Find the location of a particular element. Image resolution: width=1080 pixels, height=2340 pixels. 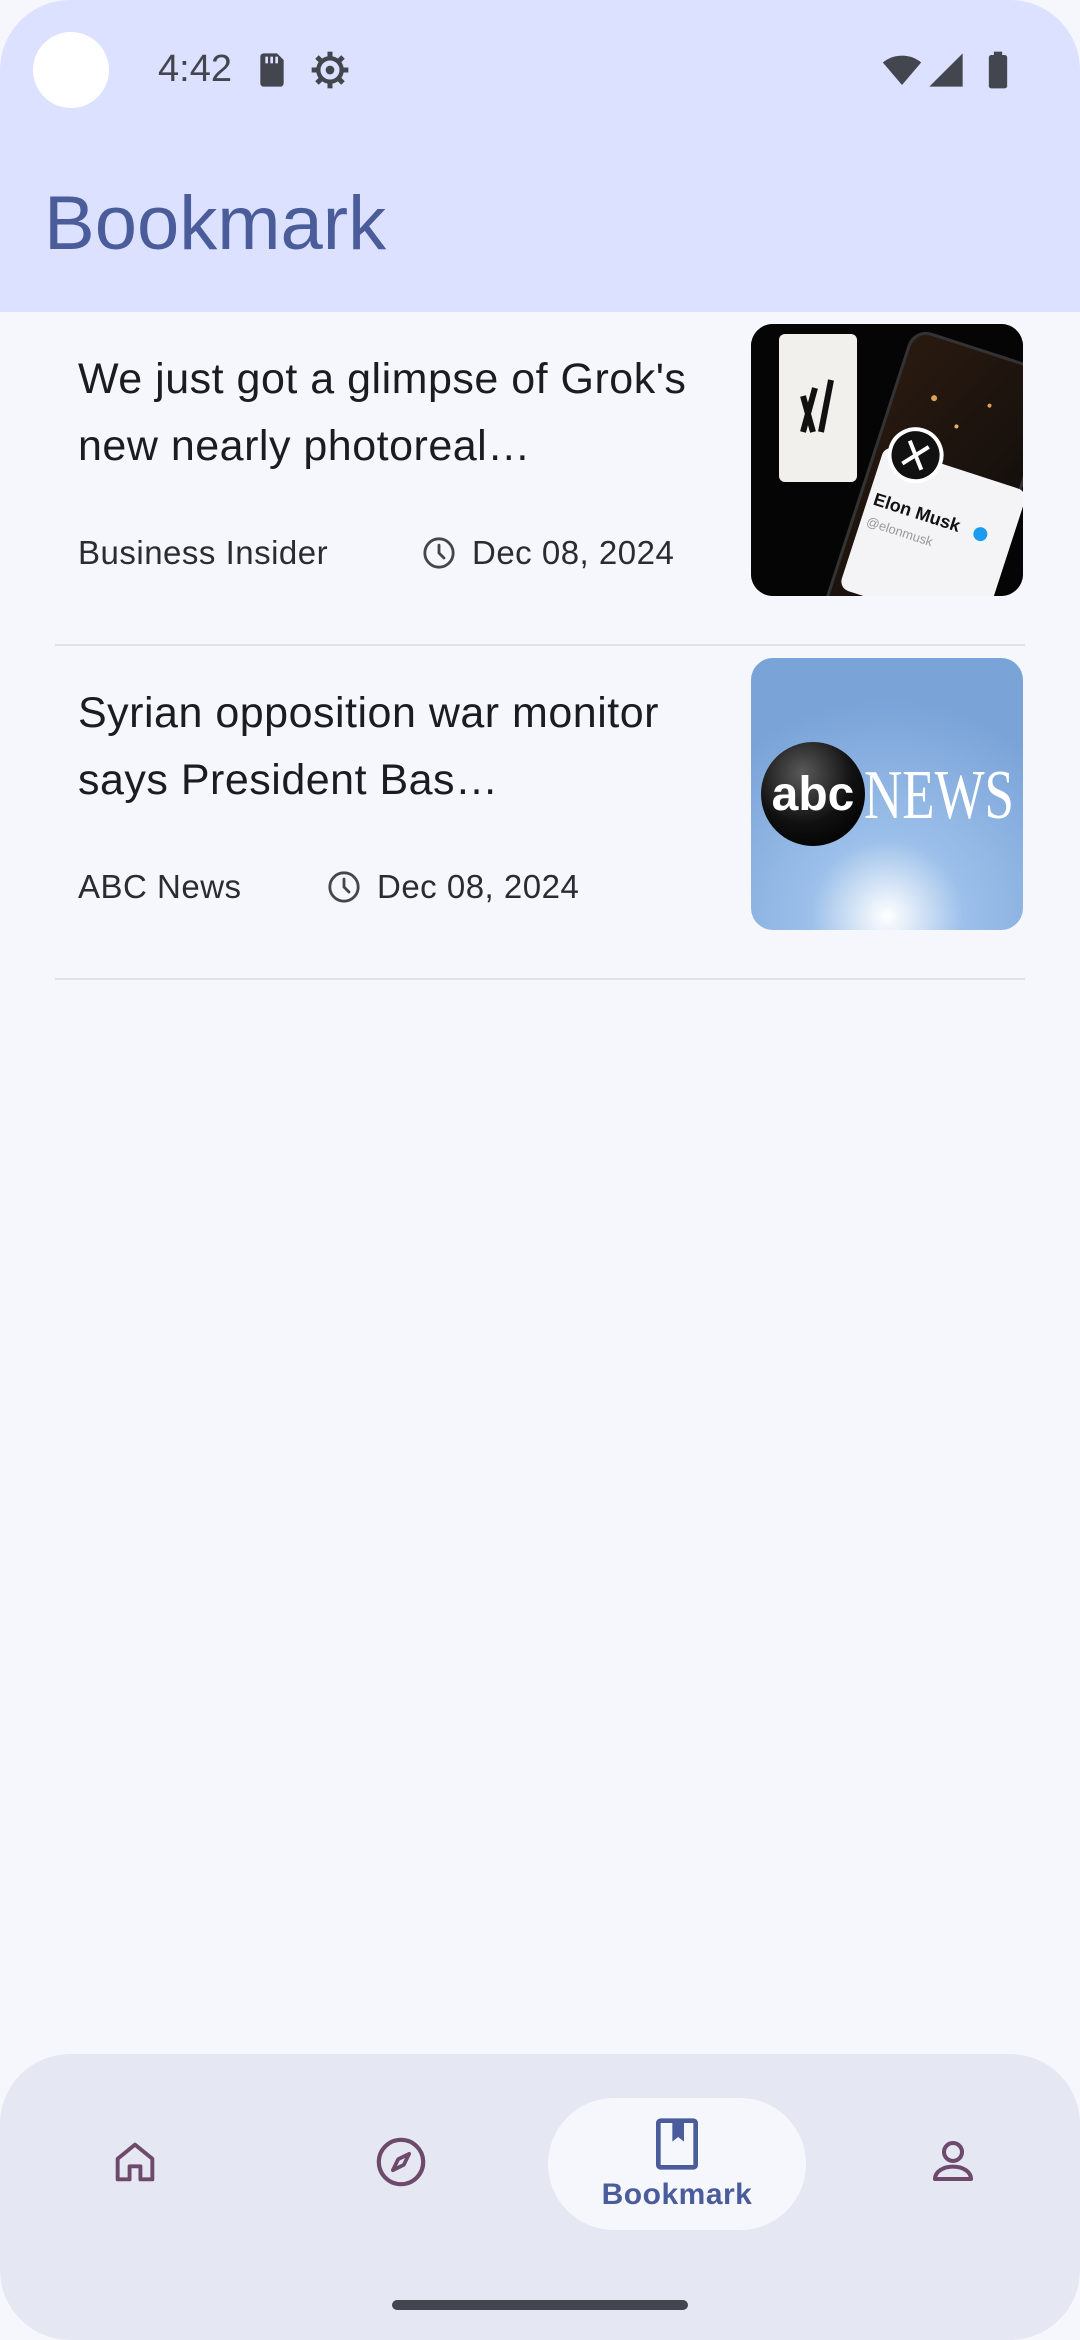

wifi-icon is located at coordinates (902, 70).